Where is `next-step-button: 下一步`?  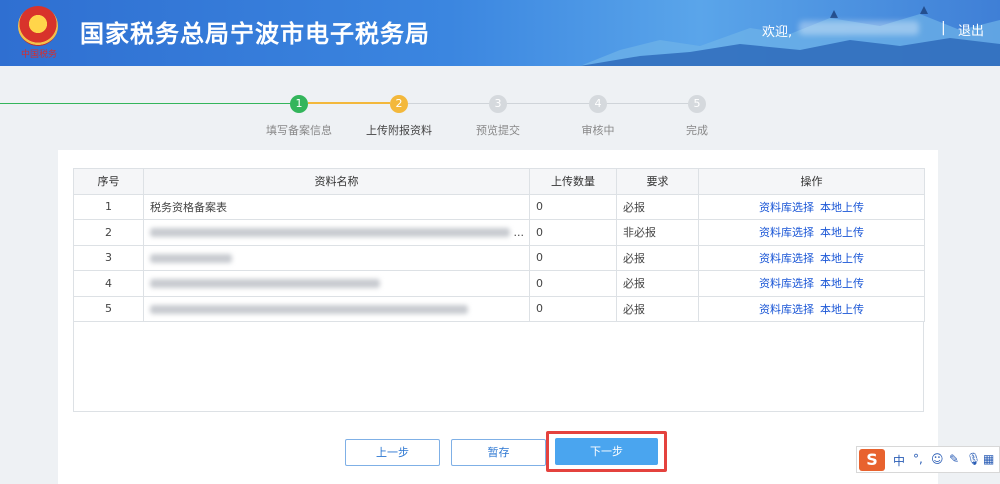 next-step-button: 下一步 is located at coordinates (606, 451).